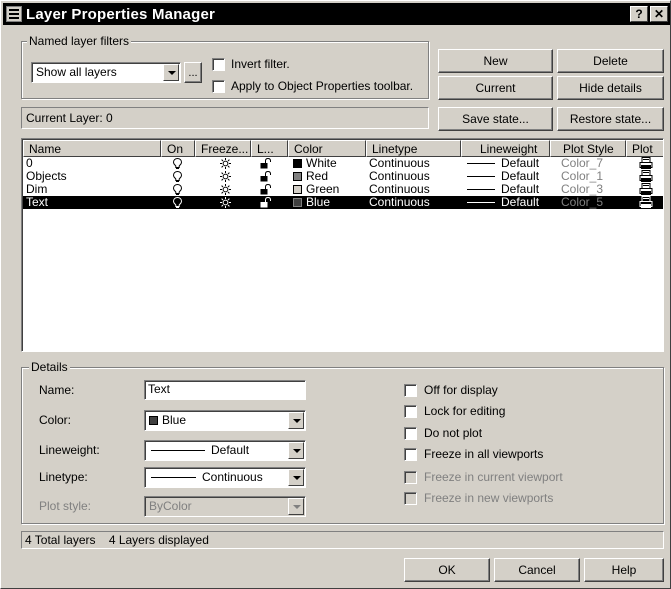 This screenshot has height=589, width=671. Describe the element at coordinates (76, 72) in the screenshot. I see `layer-filter-value: Show all layers` at that location.